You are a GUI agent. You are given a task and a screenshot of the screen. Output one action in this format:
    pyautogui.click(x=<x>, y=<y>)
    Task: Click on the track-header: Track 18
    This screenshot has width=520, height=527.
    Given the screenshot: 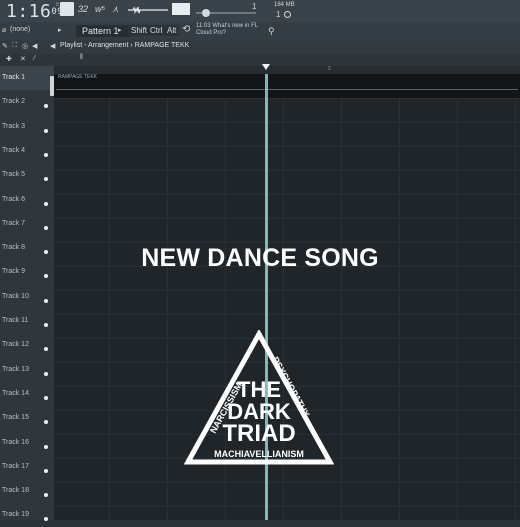 What is the action you would take?
    pyautogui.click(x=27, y=491)
    